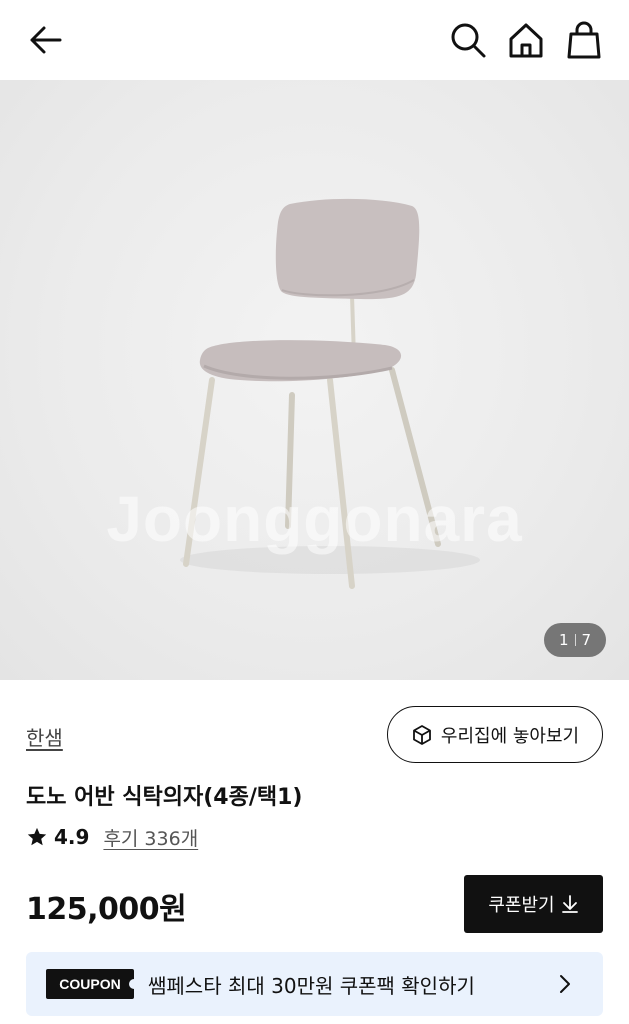  What do you see at coordinates (565, 984) in the screenshot?
I see `chevron-right-icon` at bounding box center [565, 984].